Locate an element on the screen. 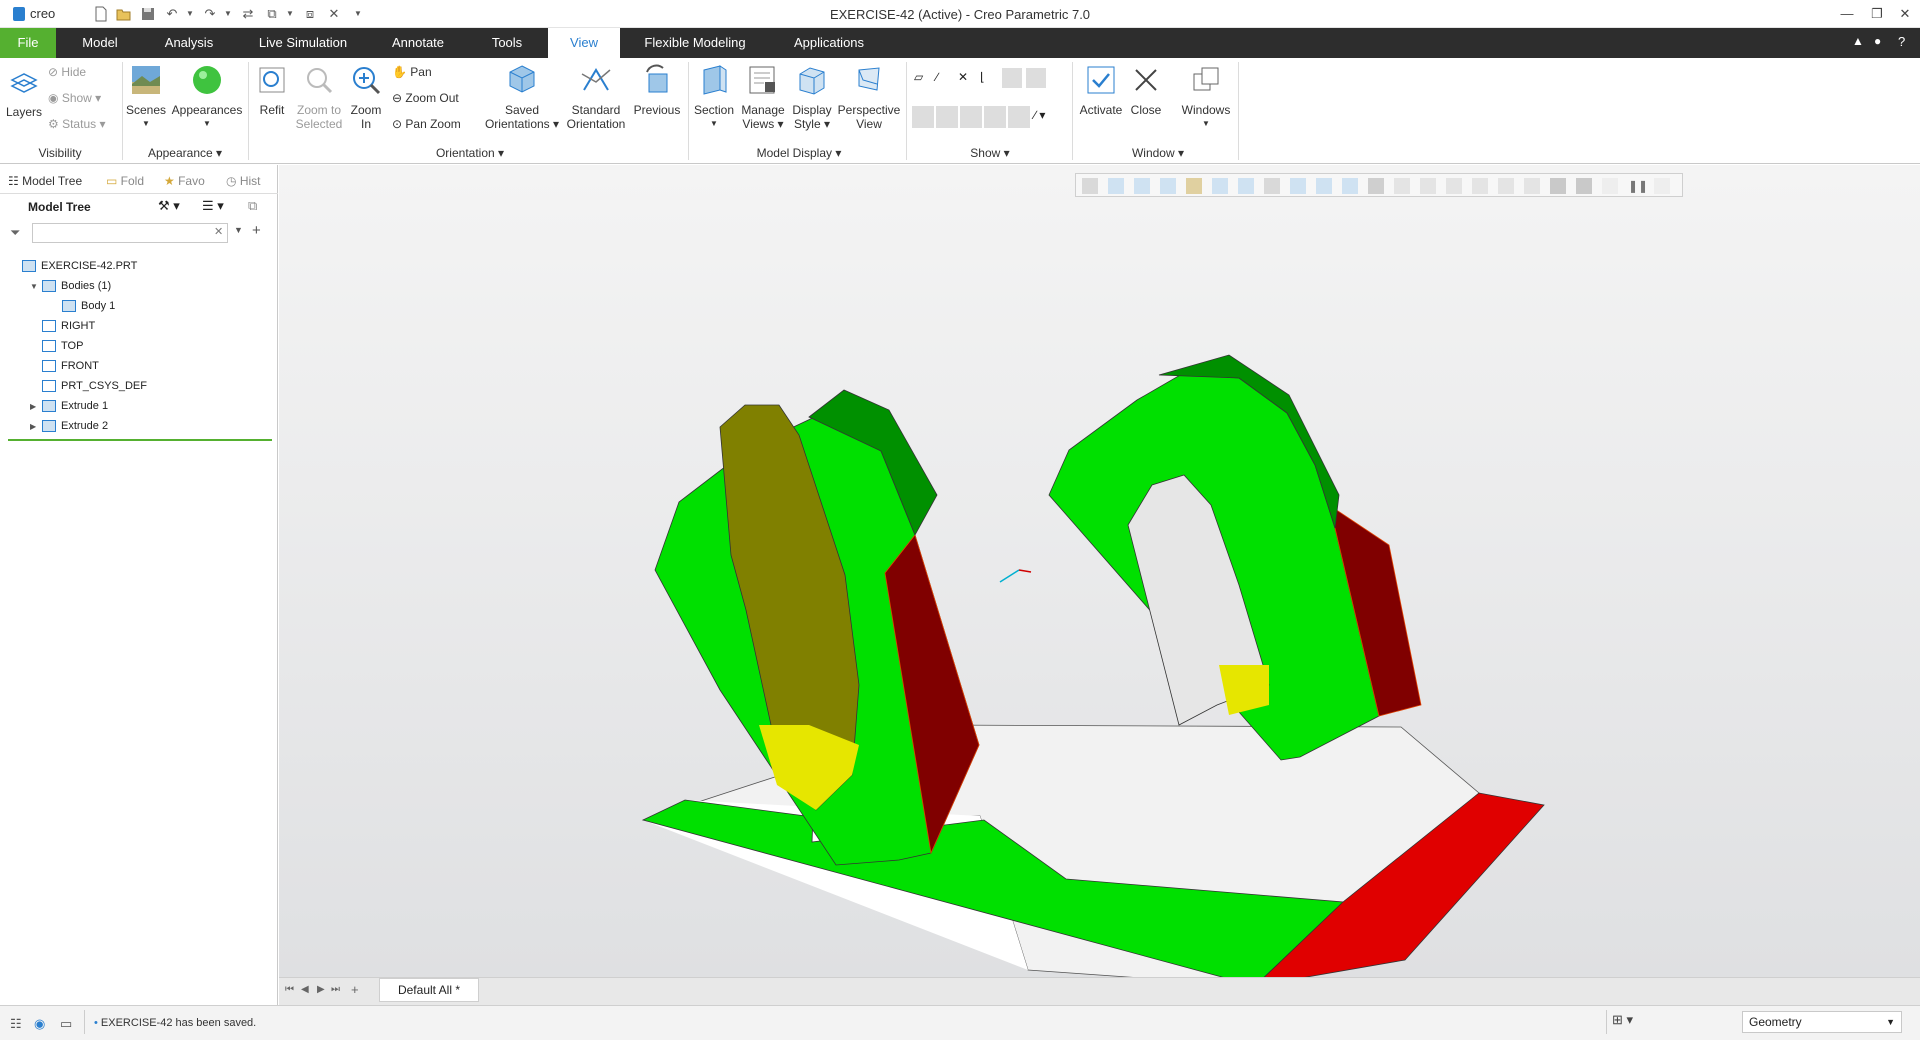 This screenshot has height=1040, width=1920. chevron-down-icon: ▼ is located at coordinates (1890, 1022).